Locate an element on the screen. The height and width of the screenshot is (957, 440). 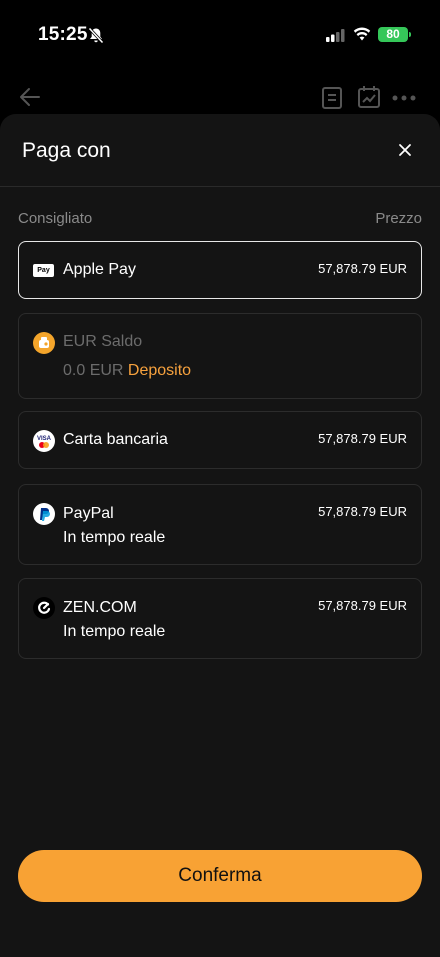
method-name: ZEN.COM is located at coordinates (100, 607).